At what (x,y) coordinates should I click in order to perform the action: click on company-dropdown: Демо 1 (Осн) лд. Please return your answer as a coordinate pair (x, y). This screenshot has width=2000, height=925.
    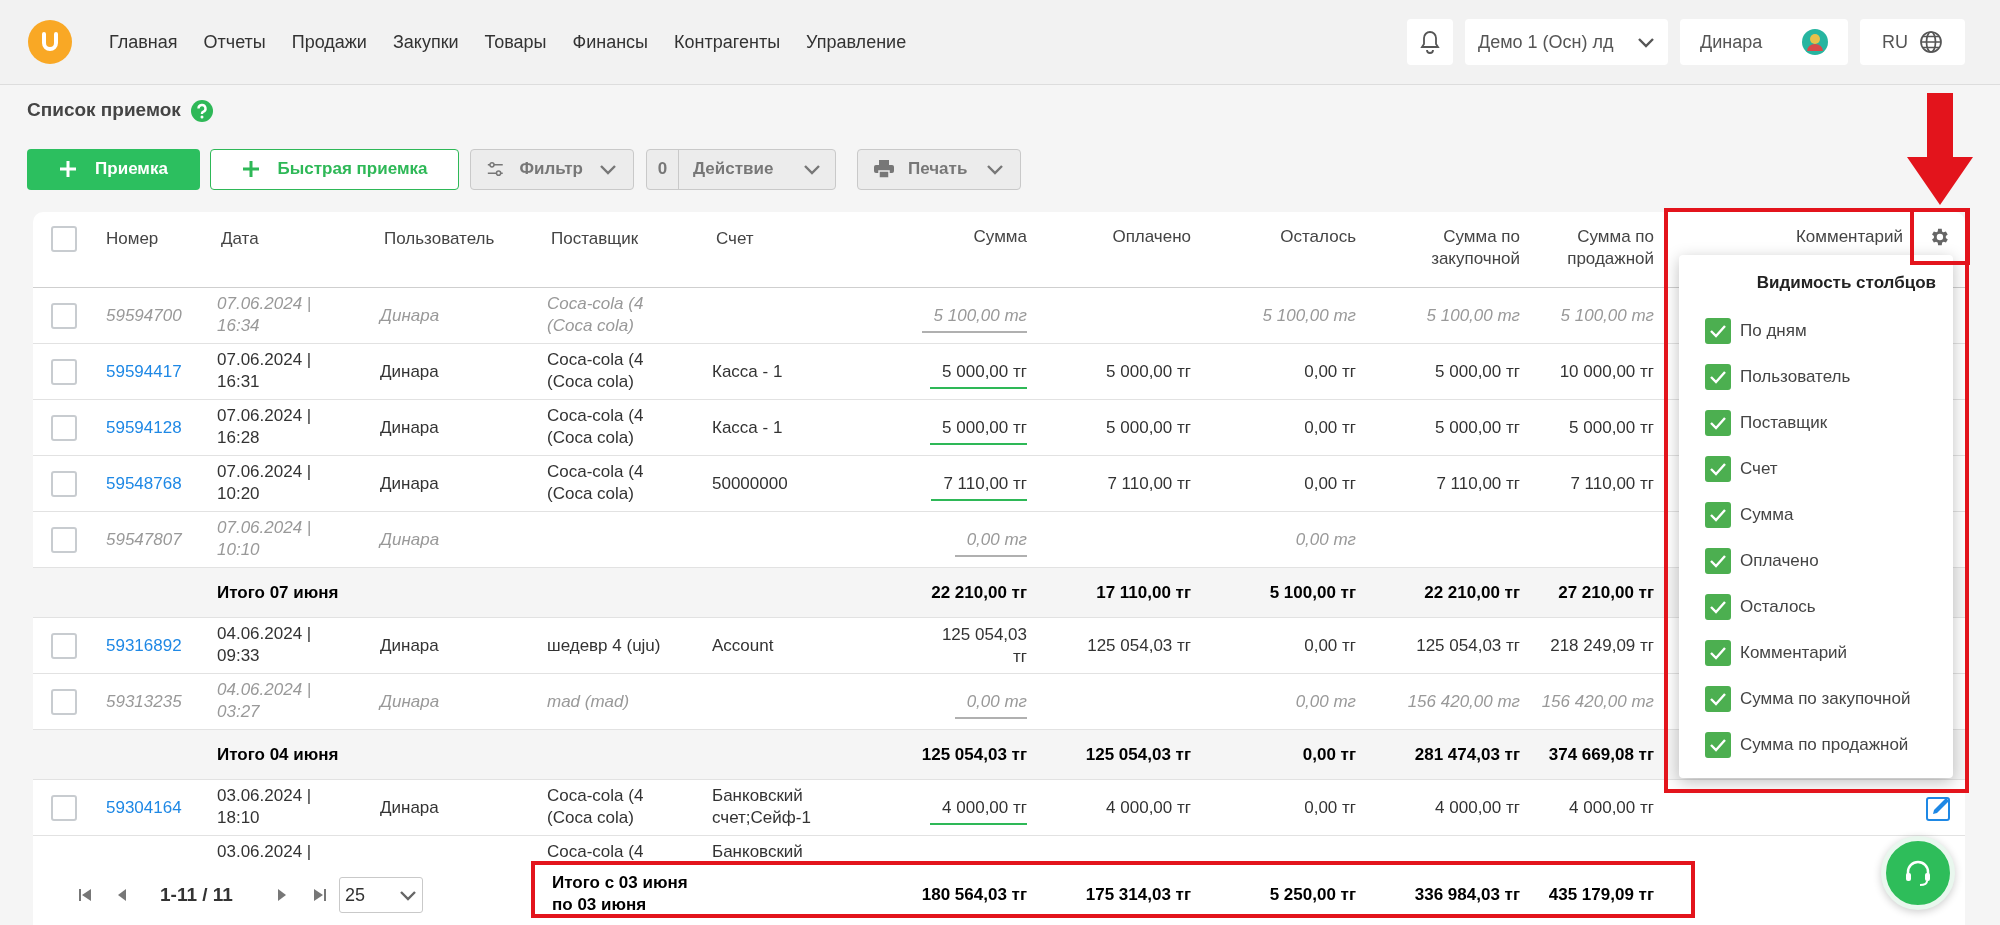
    Looking at the image, I should click on (1566, 42).